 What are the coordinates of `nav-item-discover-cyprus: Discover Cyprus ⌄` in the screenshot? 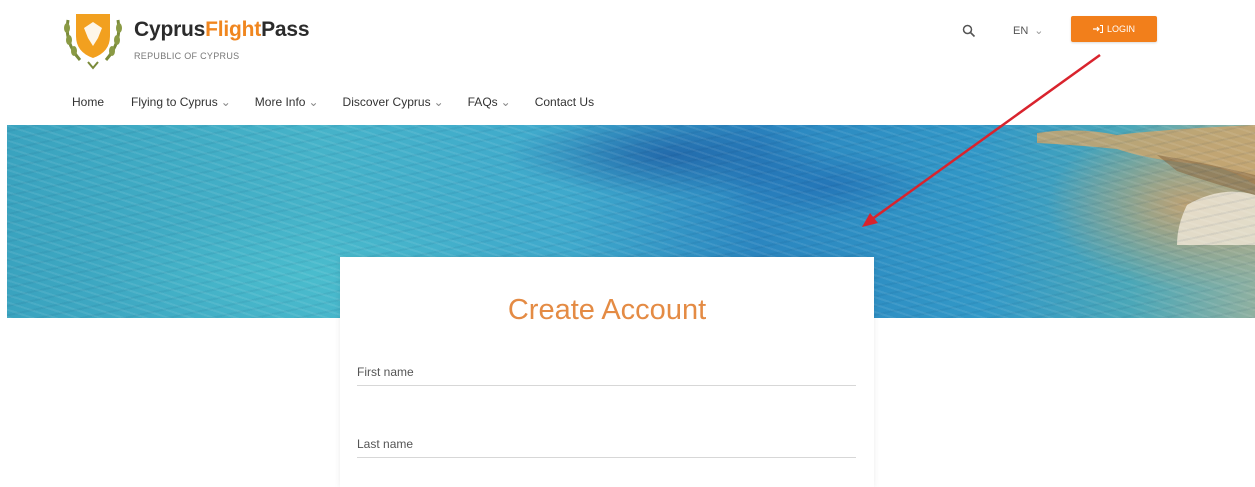 It's located at (393, 102).